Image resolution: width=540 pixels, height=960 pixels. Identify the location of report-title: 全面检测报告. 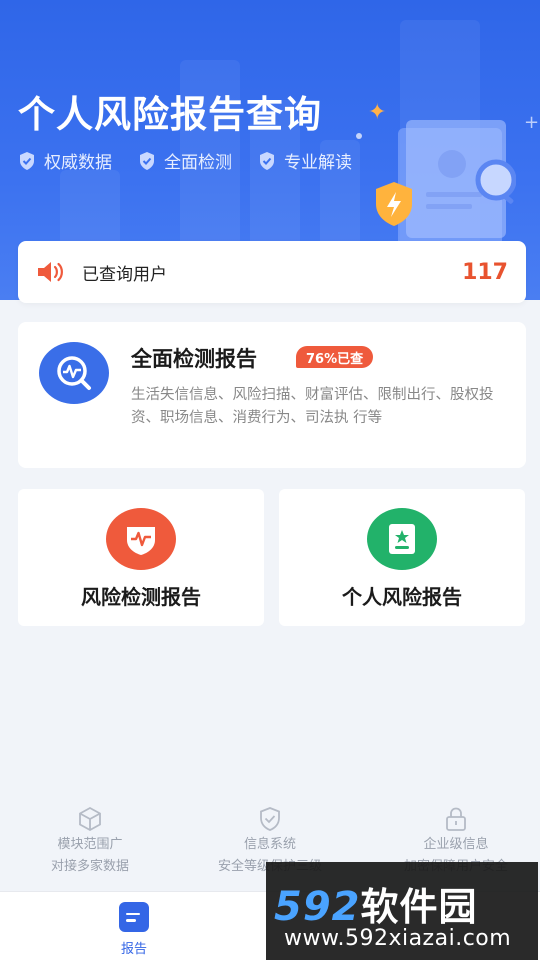
(194, 359).